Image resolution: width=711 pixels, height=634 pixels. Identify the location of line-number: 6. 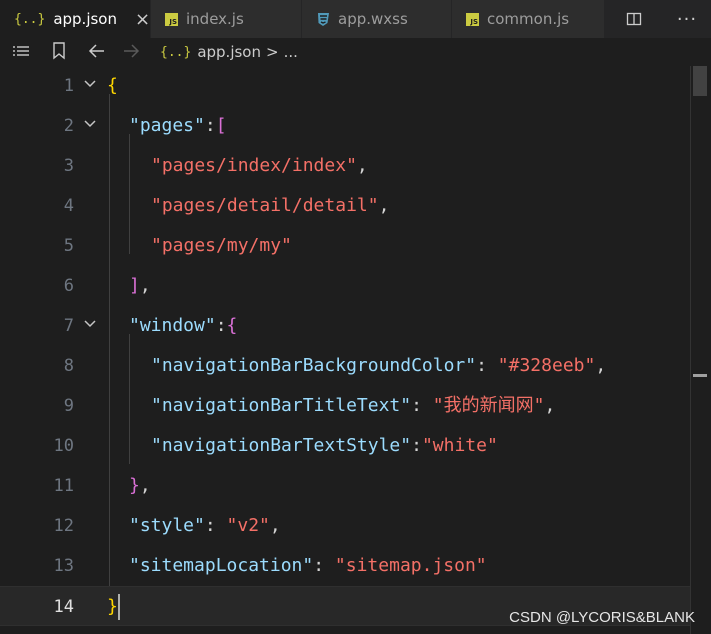
(68, 286).